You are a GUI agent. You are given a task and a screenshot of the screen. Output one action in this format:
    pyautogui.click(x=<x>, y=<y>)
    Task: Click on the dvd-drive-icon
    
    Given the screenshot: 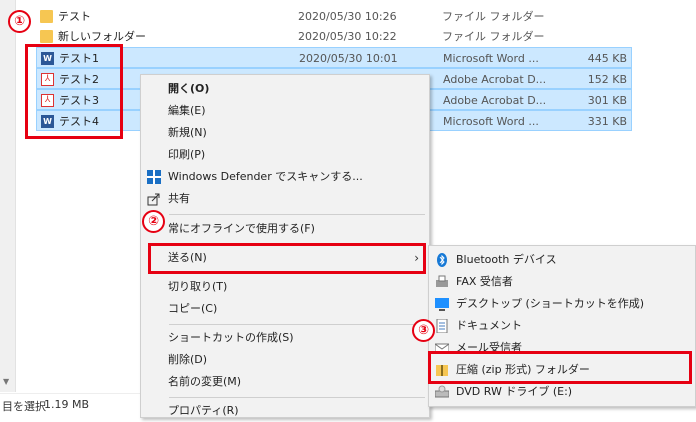 What is the action you would take?
    pyautogui.click(x=442, y=392)
    